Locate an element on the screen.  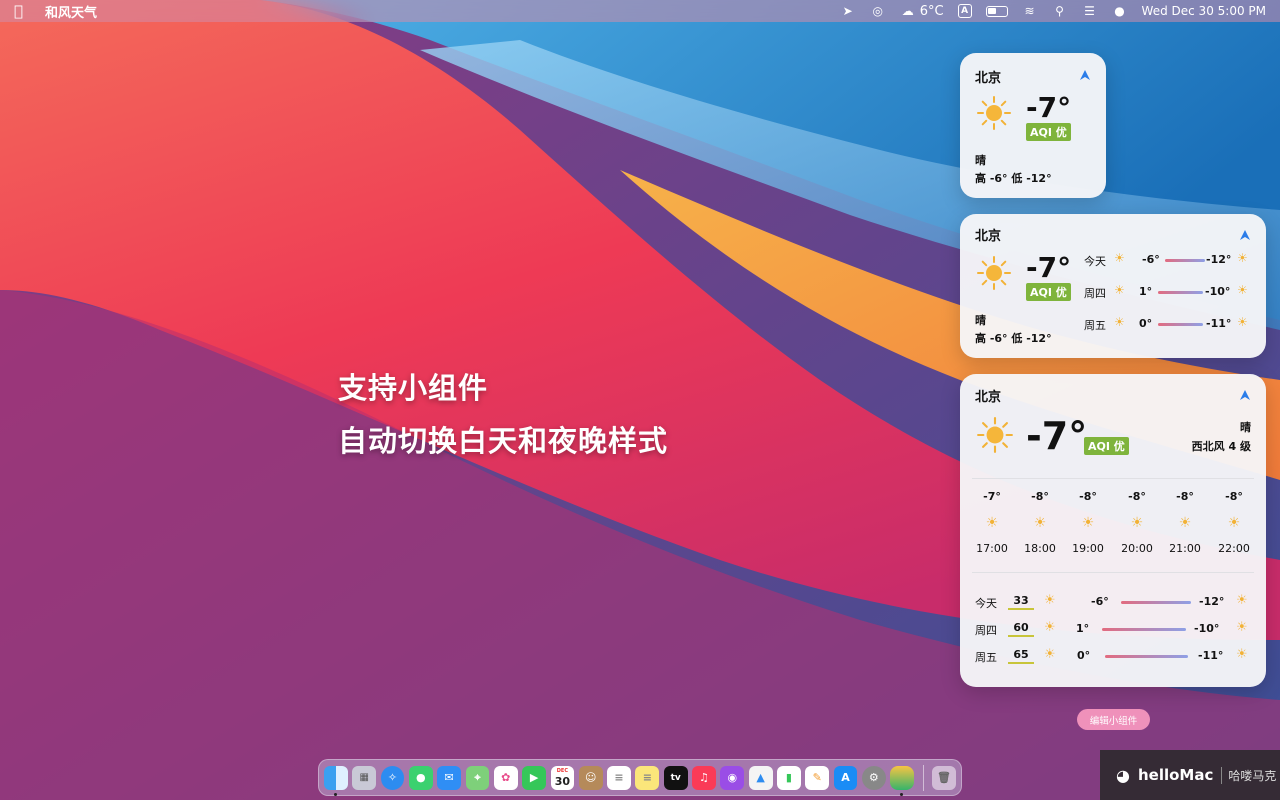
menubar-datetime: Wed Dec 30 5:00 PM is located at coordinates (1204, 11).